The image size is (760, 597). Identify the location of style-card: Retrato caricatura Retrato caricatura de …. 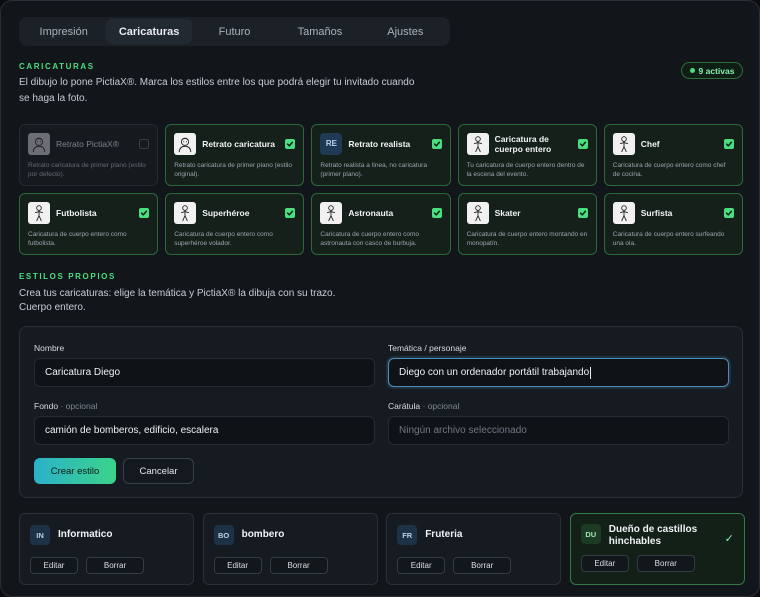
(235, 155).